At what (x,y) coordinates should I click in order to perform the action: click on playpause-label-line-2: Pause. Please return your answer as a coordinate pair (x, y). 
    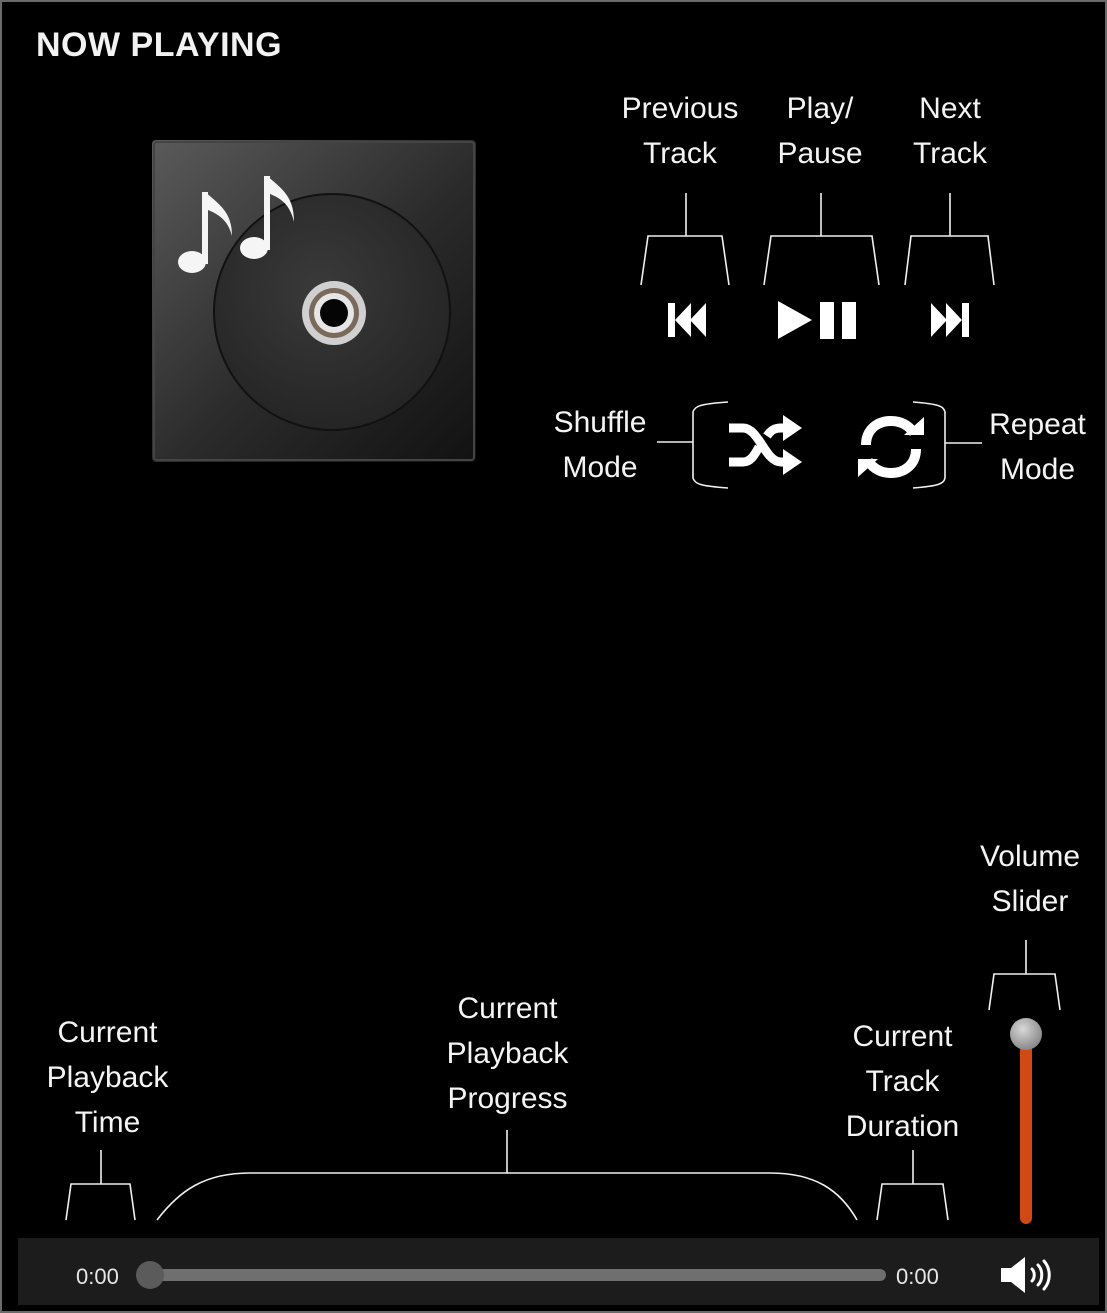
    Looking at the image, I should click on (820, 153).